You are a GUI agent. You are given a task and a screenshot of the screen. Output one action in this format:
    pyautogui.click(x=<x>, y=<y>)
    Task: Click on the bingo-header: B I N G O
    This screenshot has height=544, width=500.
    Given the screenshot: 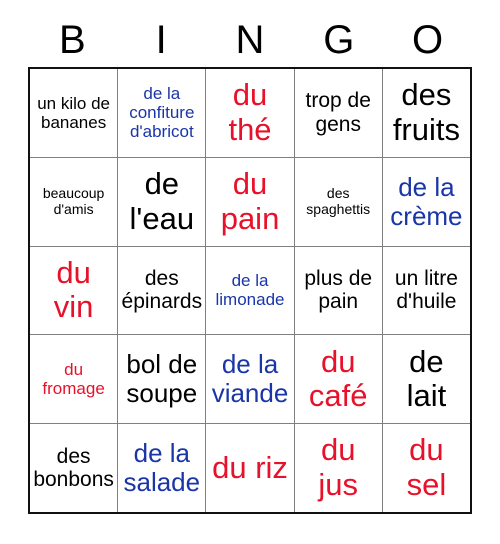 What is the action you would take?
    pyautogui.click(x=250, y=40)
    